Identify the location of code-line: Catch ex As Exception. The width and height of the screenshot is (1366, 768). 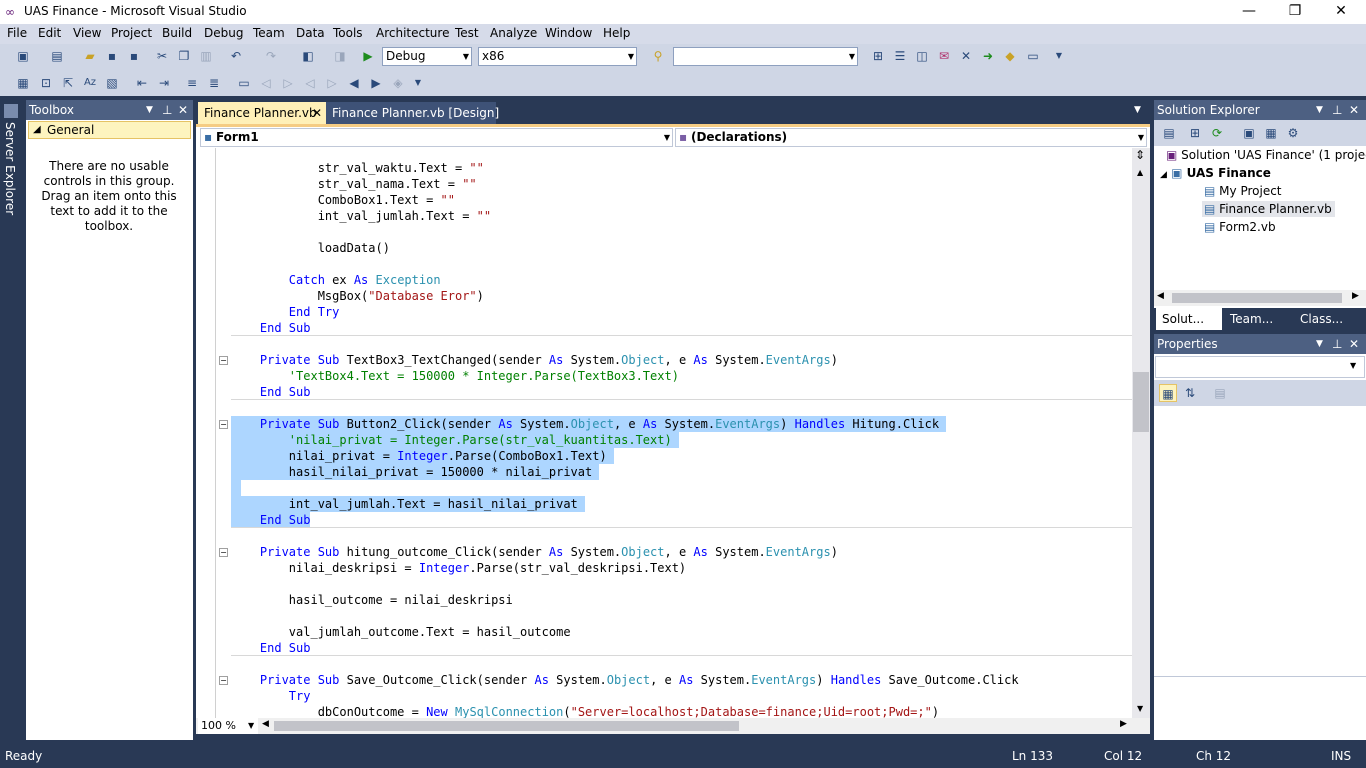
(336, 280).